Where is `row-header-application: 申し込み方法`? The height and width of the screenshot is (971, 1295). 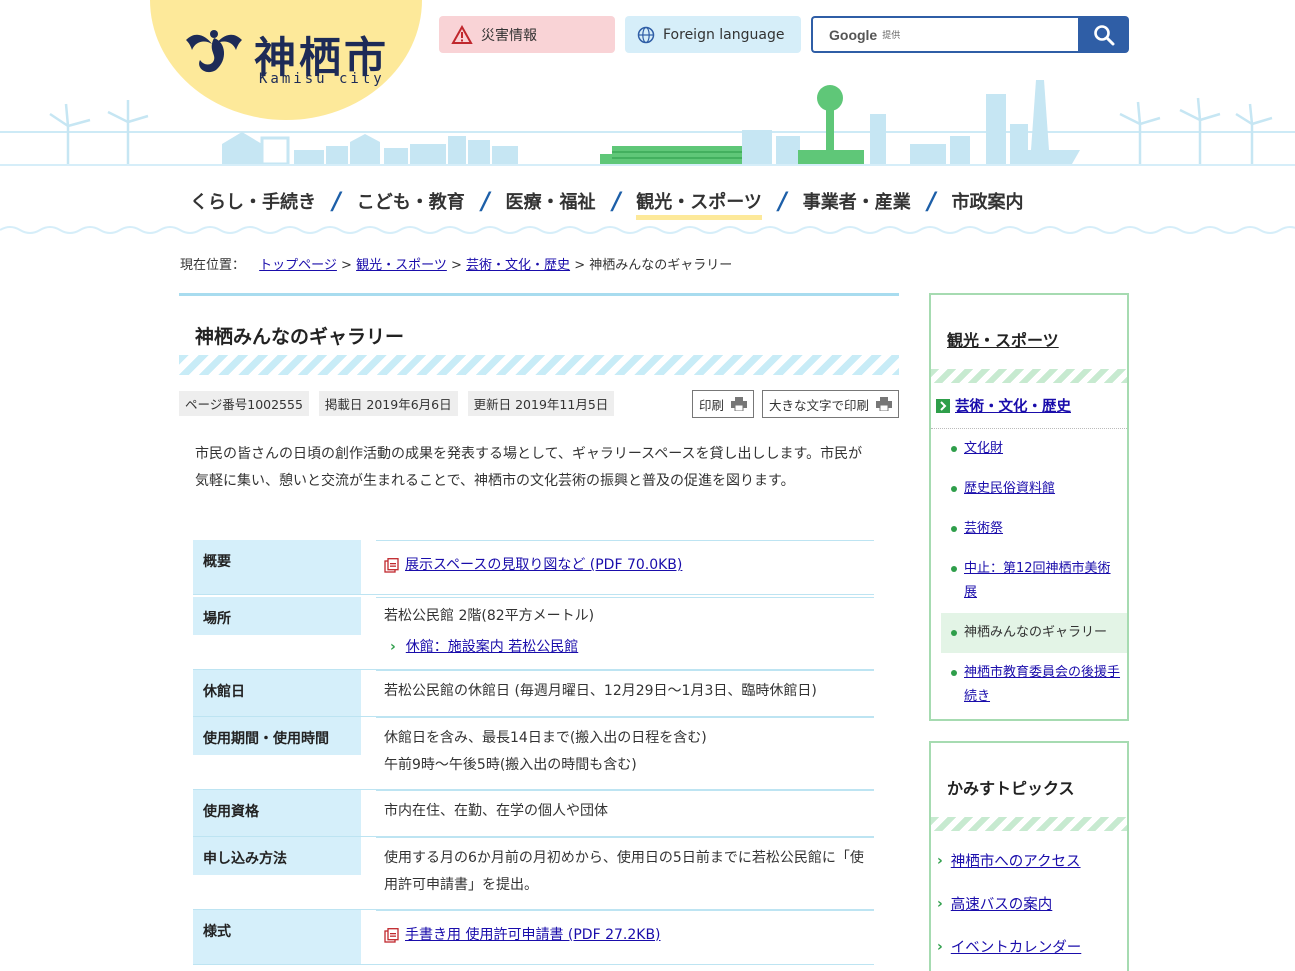 row-header-application: 申し込み方法 is located at coordinates (277, 856).